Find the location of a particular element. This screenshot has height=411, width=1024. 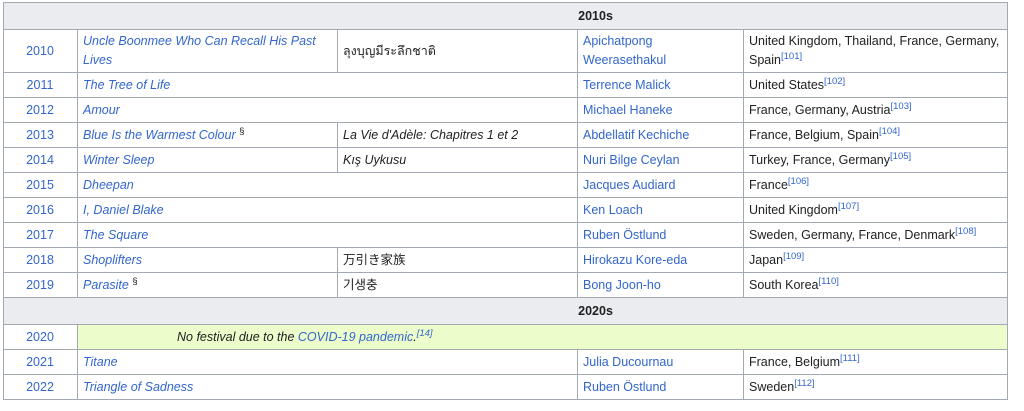

reference-link: [112] is located at coordinates (804, 382).